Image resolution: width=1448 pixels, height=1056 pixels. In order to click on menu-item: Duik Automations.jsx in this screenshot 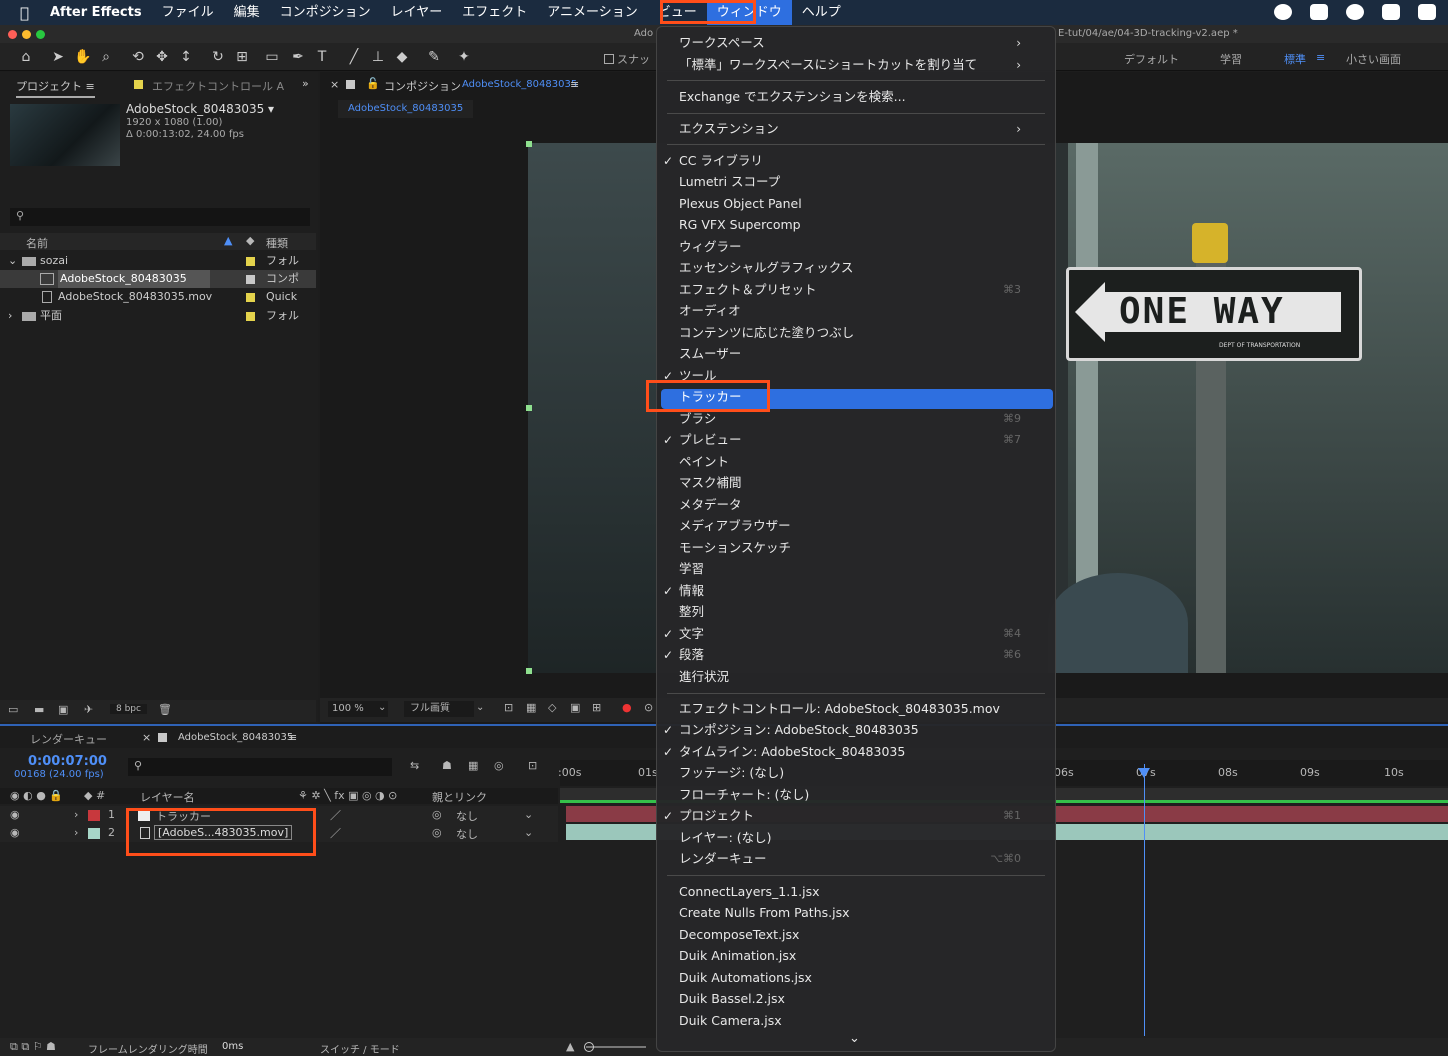, I will do `click(857, 978)`.